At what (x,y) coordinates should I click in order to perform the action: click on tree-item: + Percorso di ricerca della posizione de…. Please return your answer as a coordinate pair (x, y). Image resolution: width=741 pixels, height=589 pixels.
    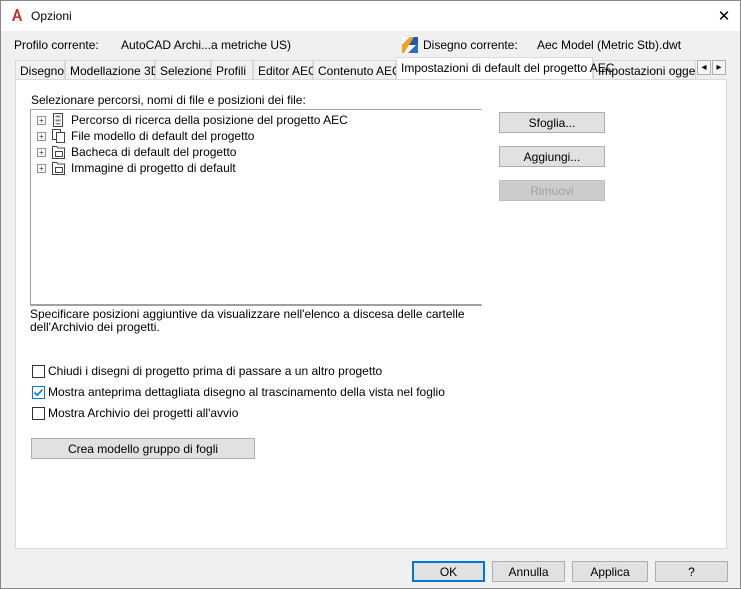
    Looking at the image, I should click on (192, 120).